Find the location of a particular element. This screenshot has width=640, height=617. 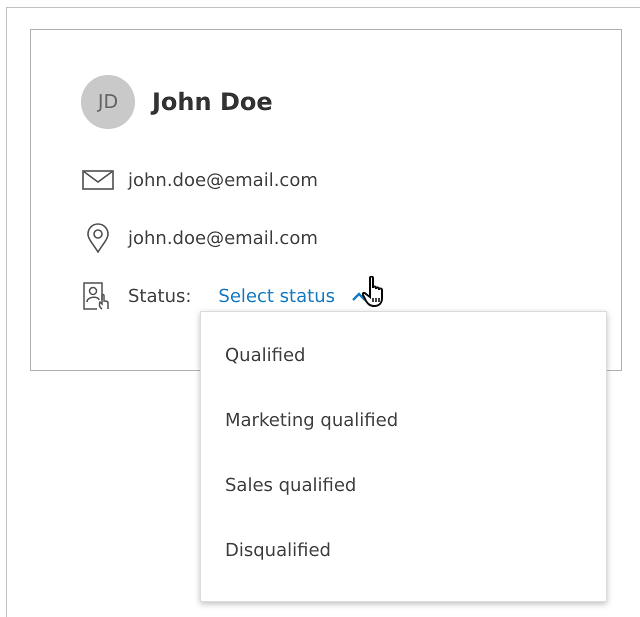

email-text: john.doe@email.com is located at coordinates (223, 180).